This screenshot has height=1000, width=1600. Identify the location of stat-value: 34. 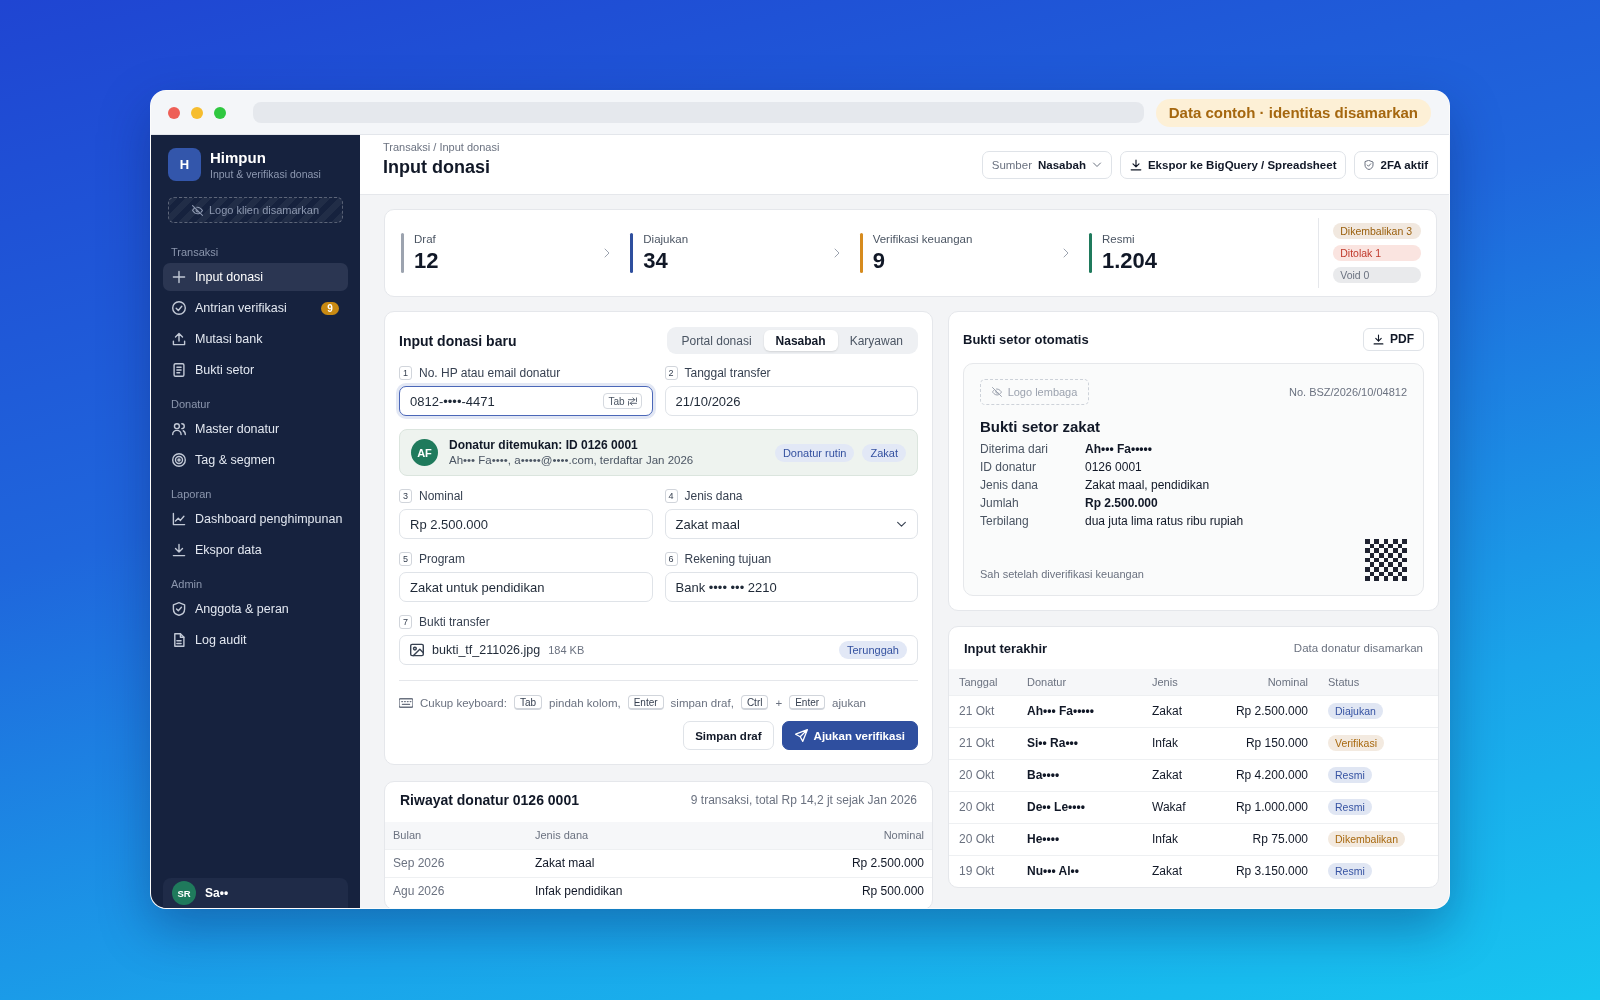
(656, 261).